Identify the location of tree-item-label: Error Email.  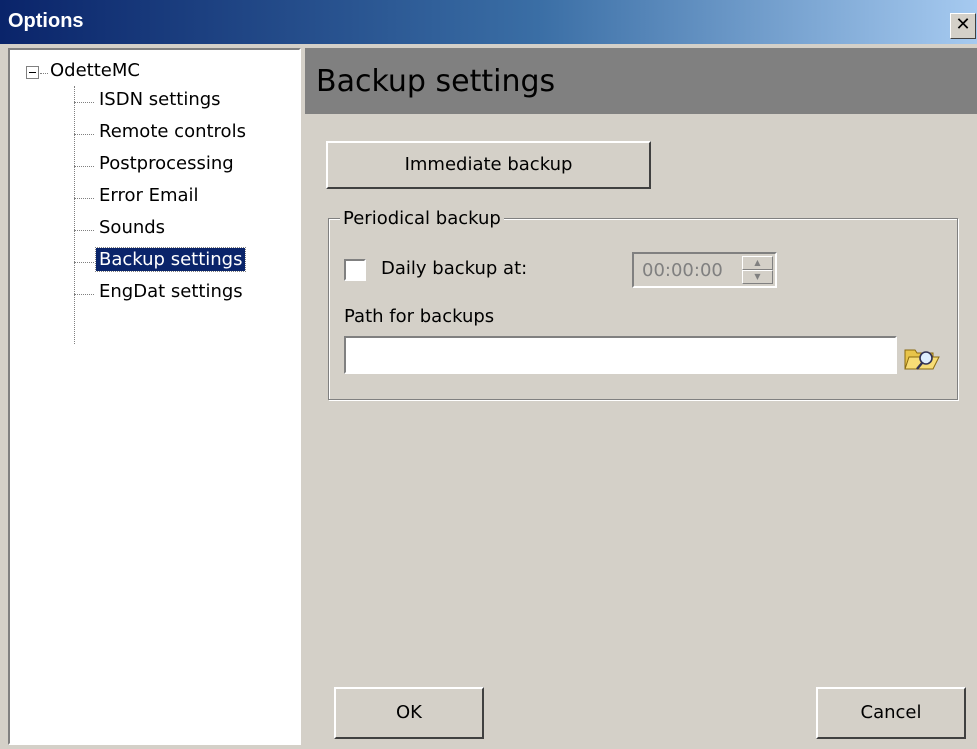
(149, 195).